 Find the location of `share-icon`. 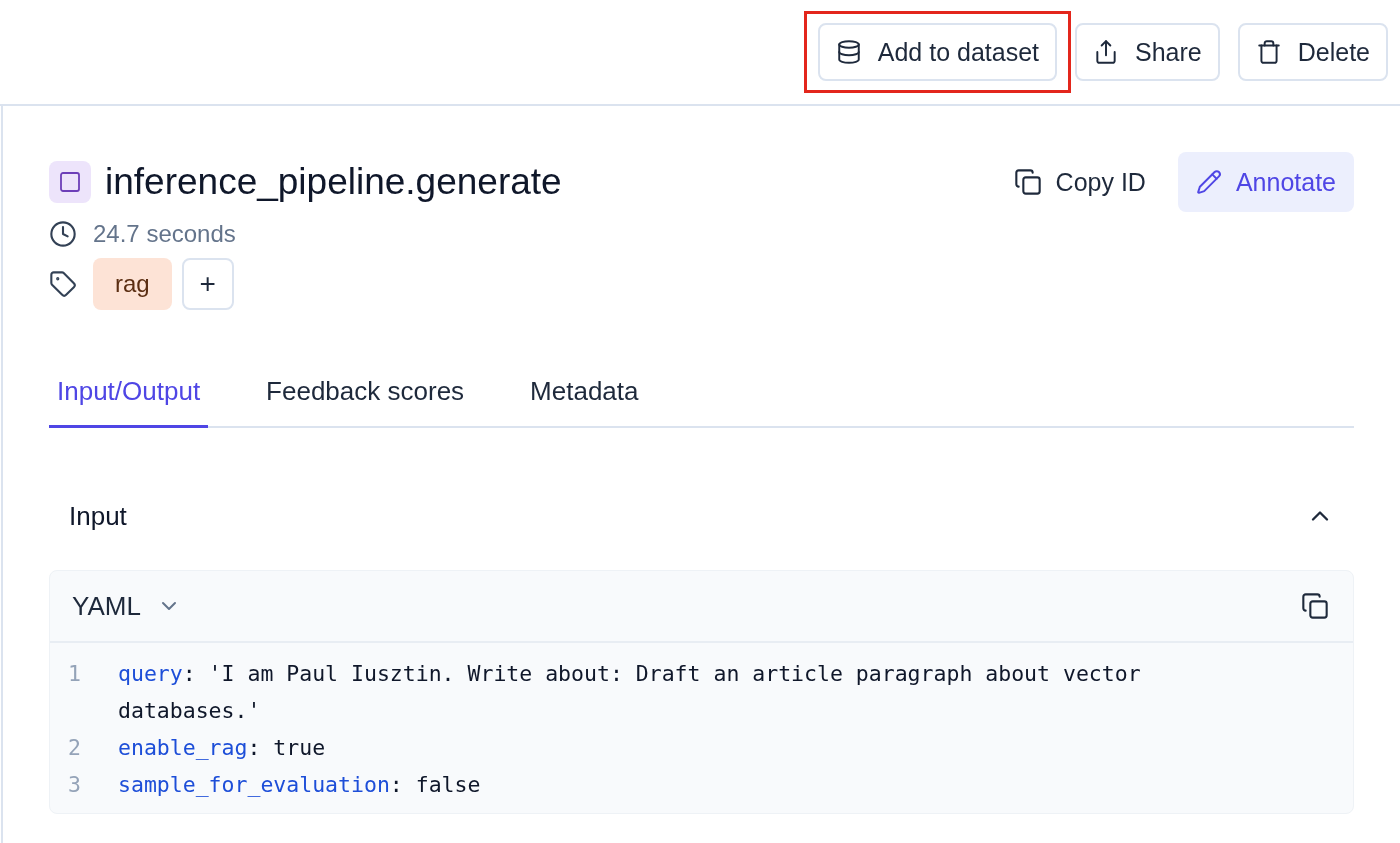

share-icon is located at coordinates (1106, 52).